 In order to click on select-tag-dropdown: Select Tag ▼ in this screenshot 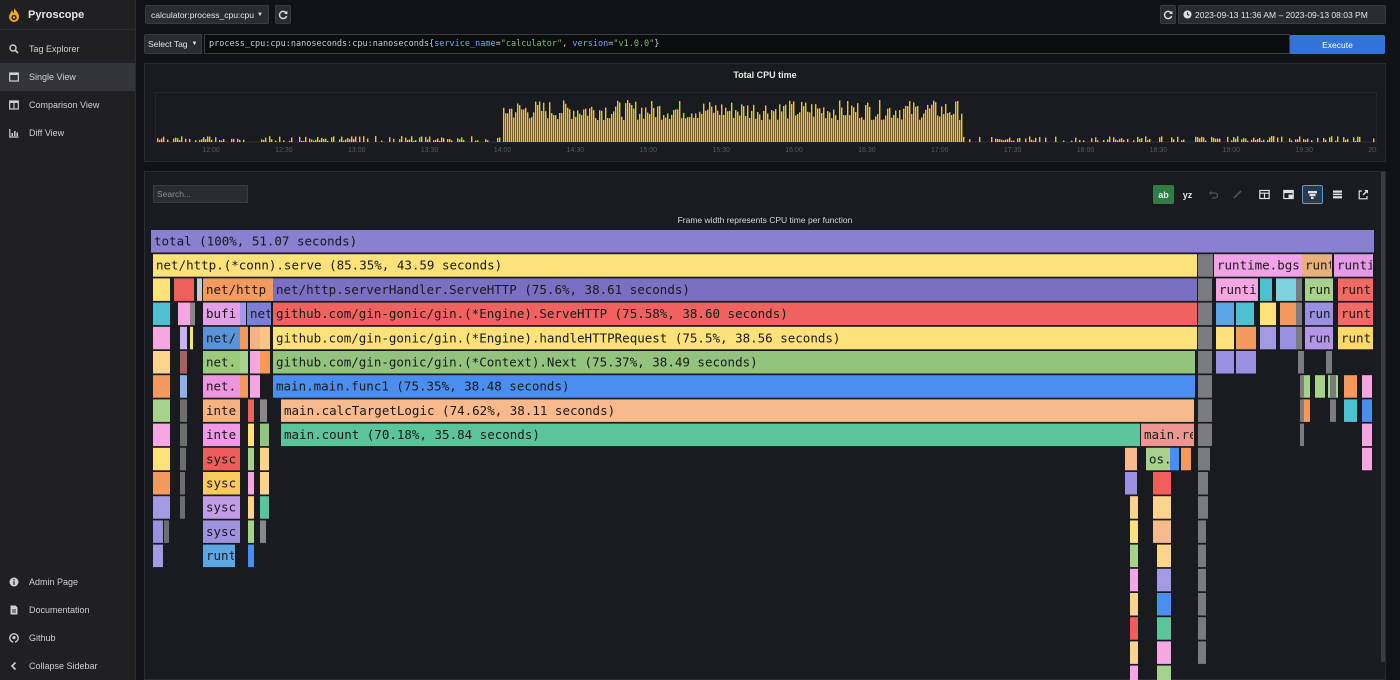, I will do `click(173, 44)`.